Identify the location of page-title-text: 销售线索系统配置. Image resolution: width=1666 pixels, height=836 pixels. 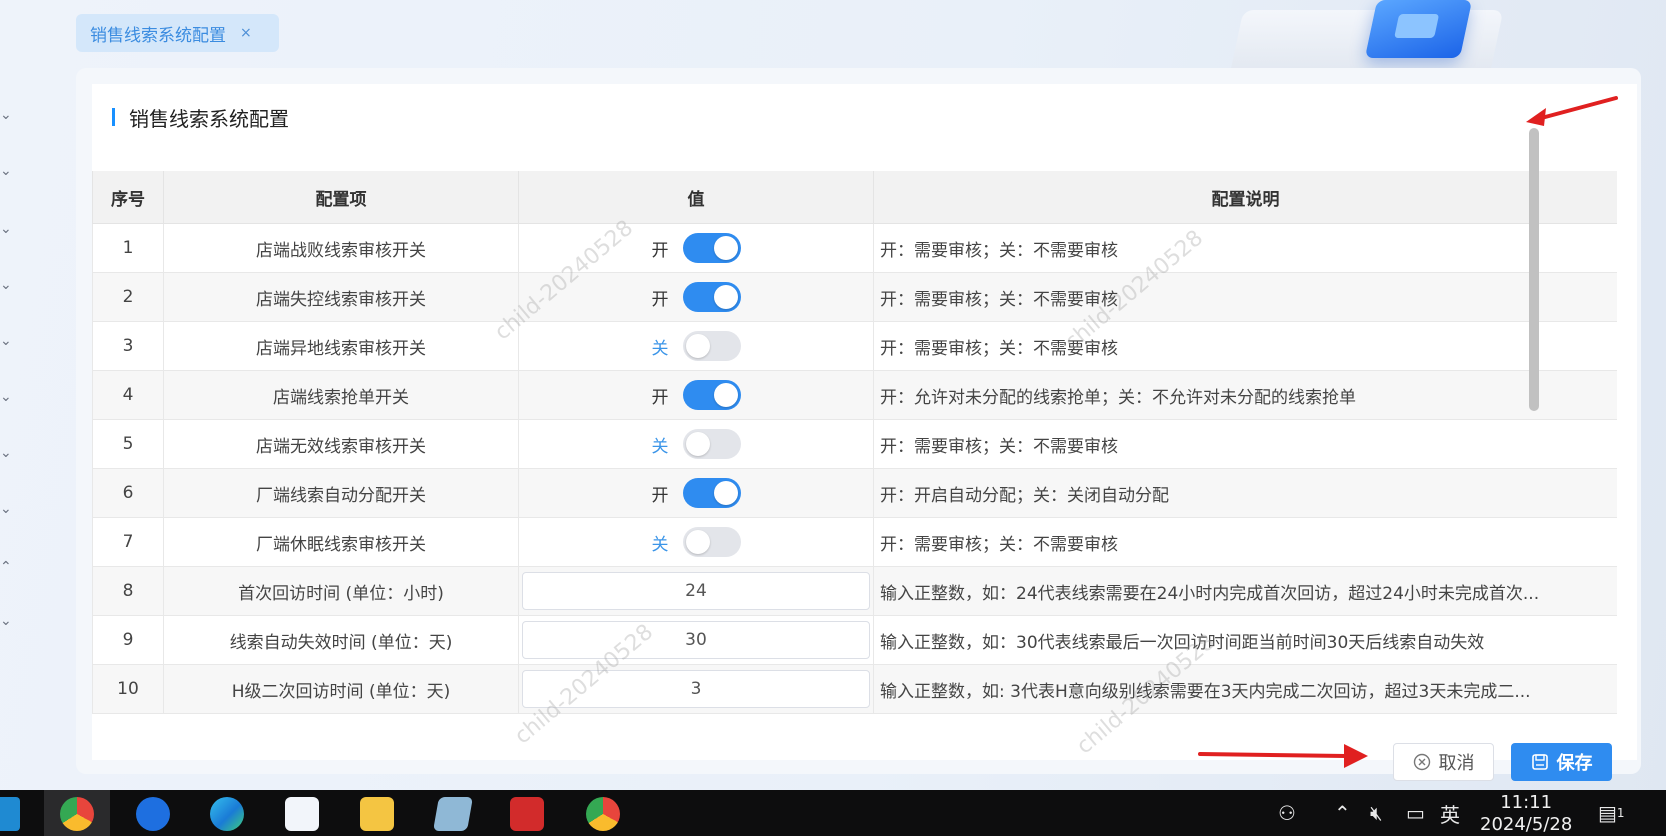
(209, 118).